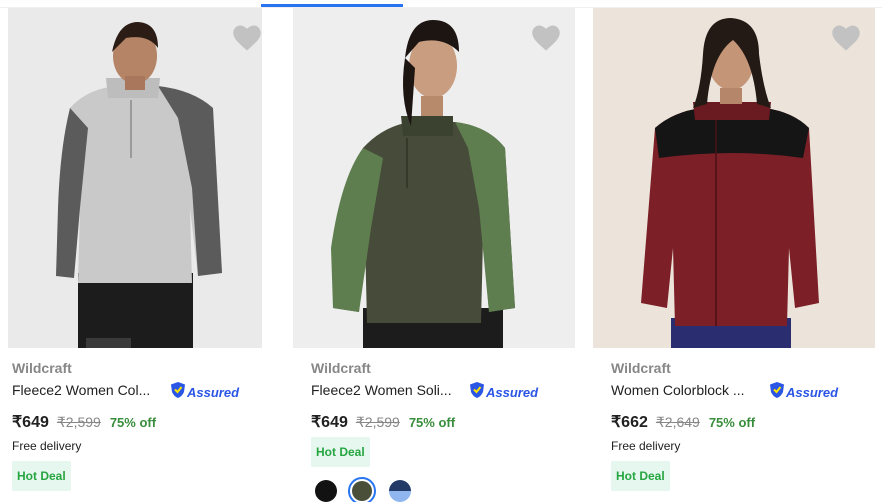 The width and height of the screenshot is (882, 502). Describe the element at coordinates (326, 491) in the screenshot. I see `color-swatch-black` at that location.